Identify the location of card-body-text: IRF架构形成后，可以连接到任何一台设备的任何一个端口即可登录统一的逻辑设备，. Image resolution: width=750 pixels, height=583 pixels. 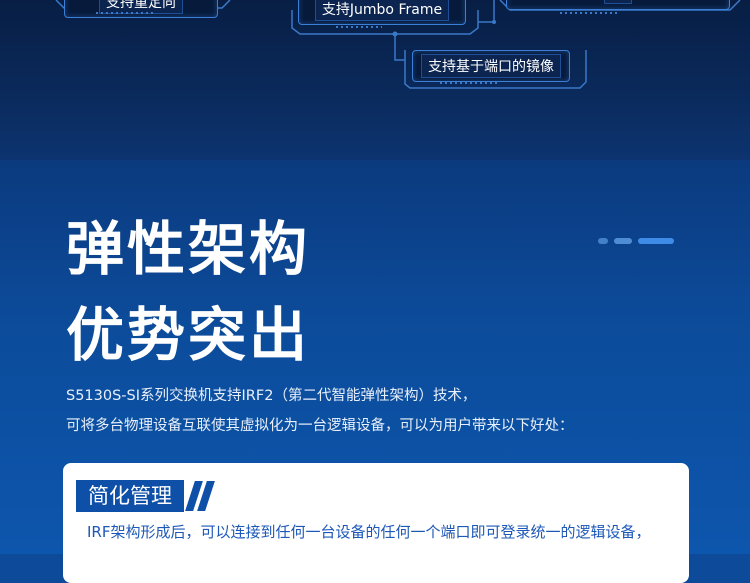
(369, 532).